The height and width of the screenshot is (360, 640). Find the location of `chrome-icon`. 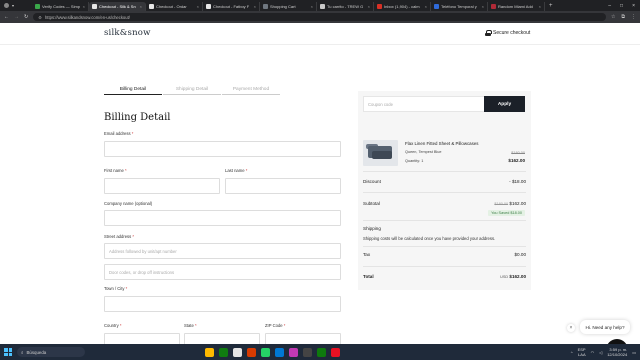

chrome-icon is located at coordinates (237, 352).